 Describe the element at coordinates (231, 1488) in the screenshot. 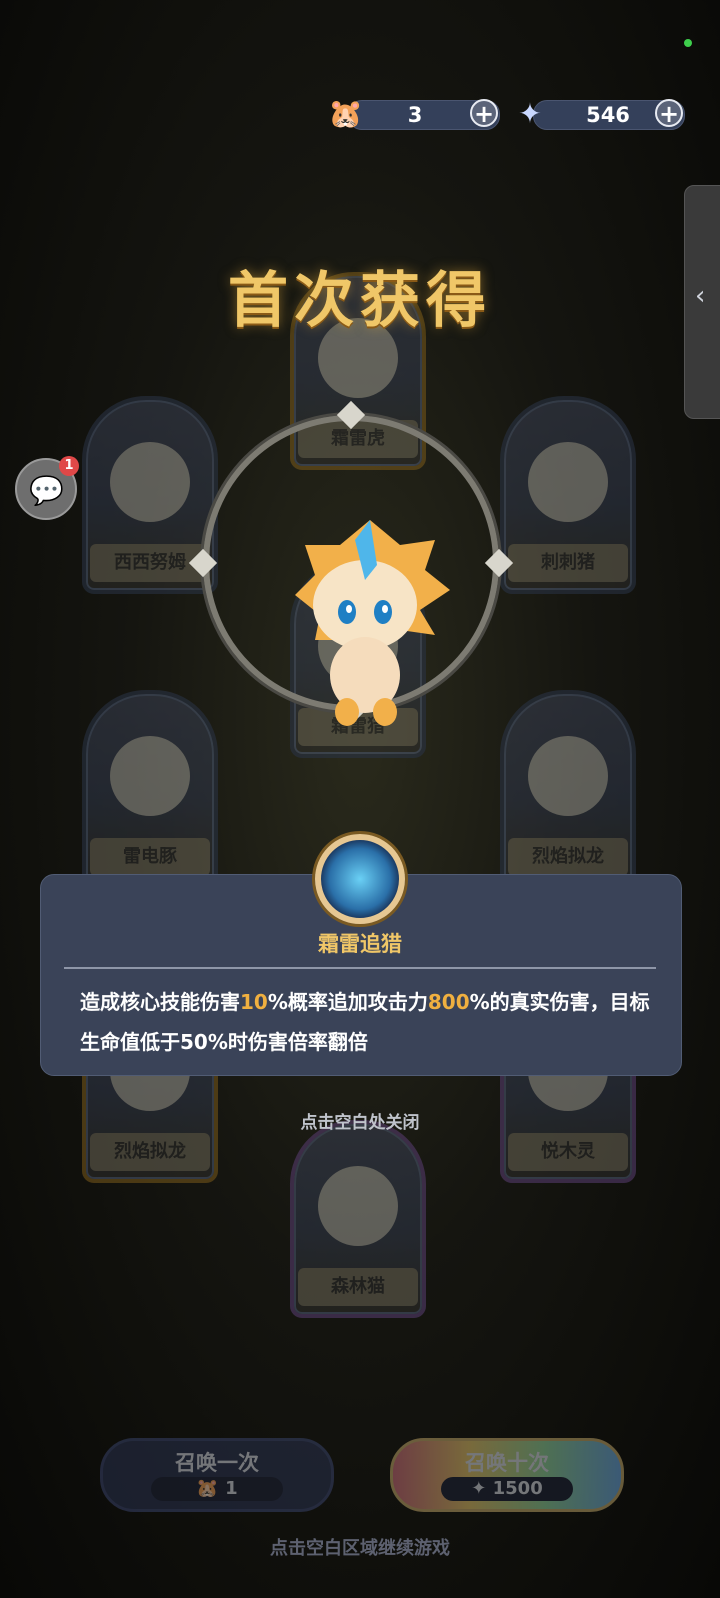

I see `summon-once-cost-value: 1` at that location.